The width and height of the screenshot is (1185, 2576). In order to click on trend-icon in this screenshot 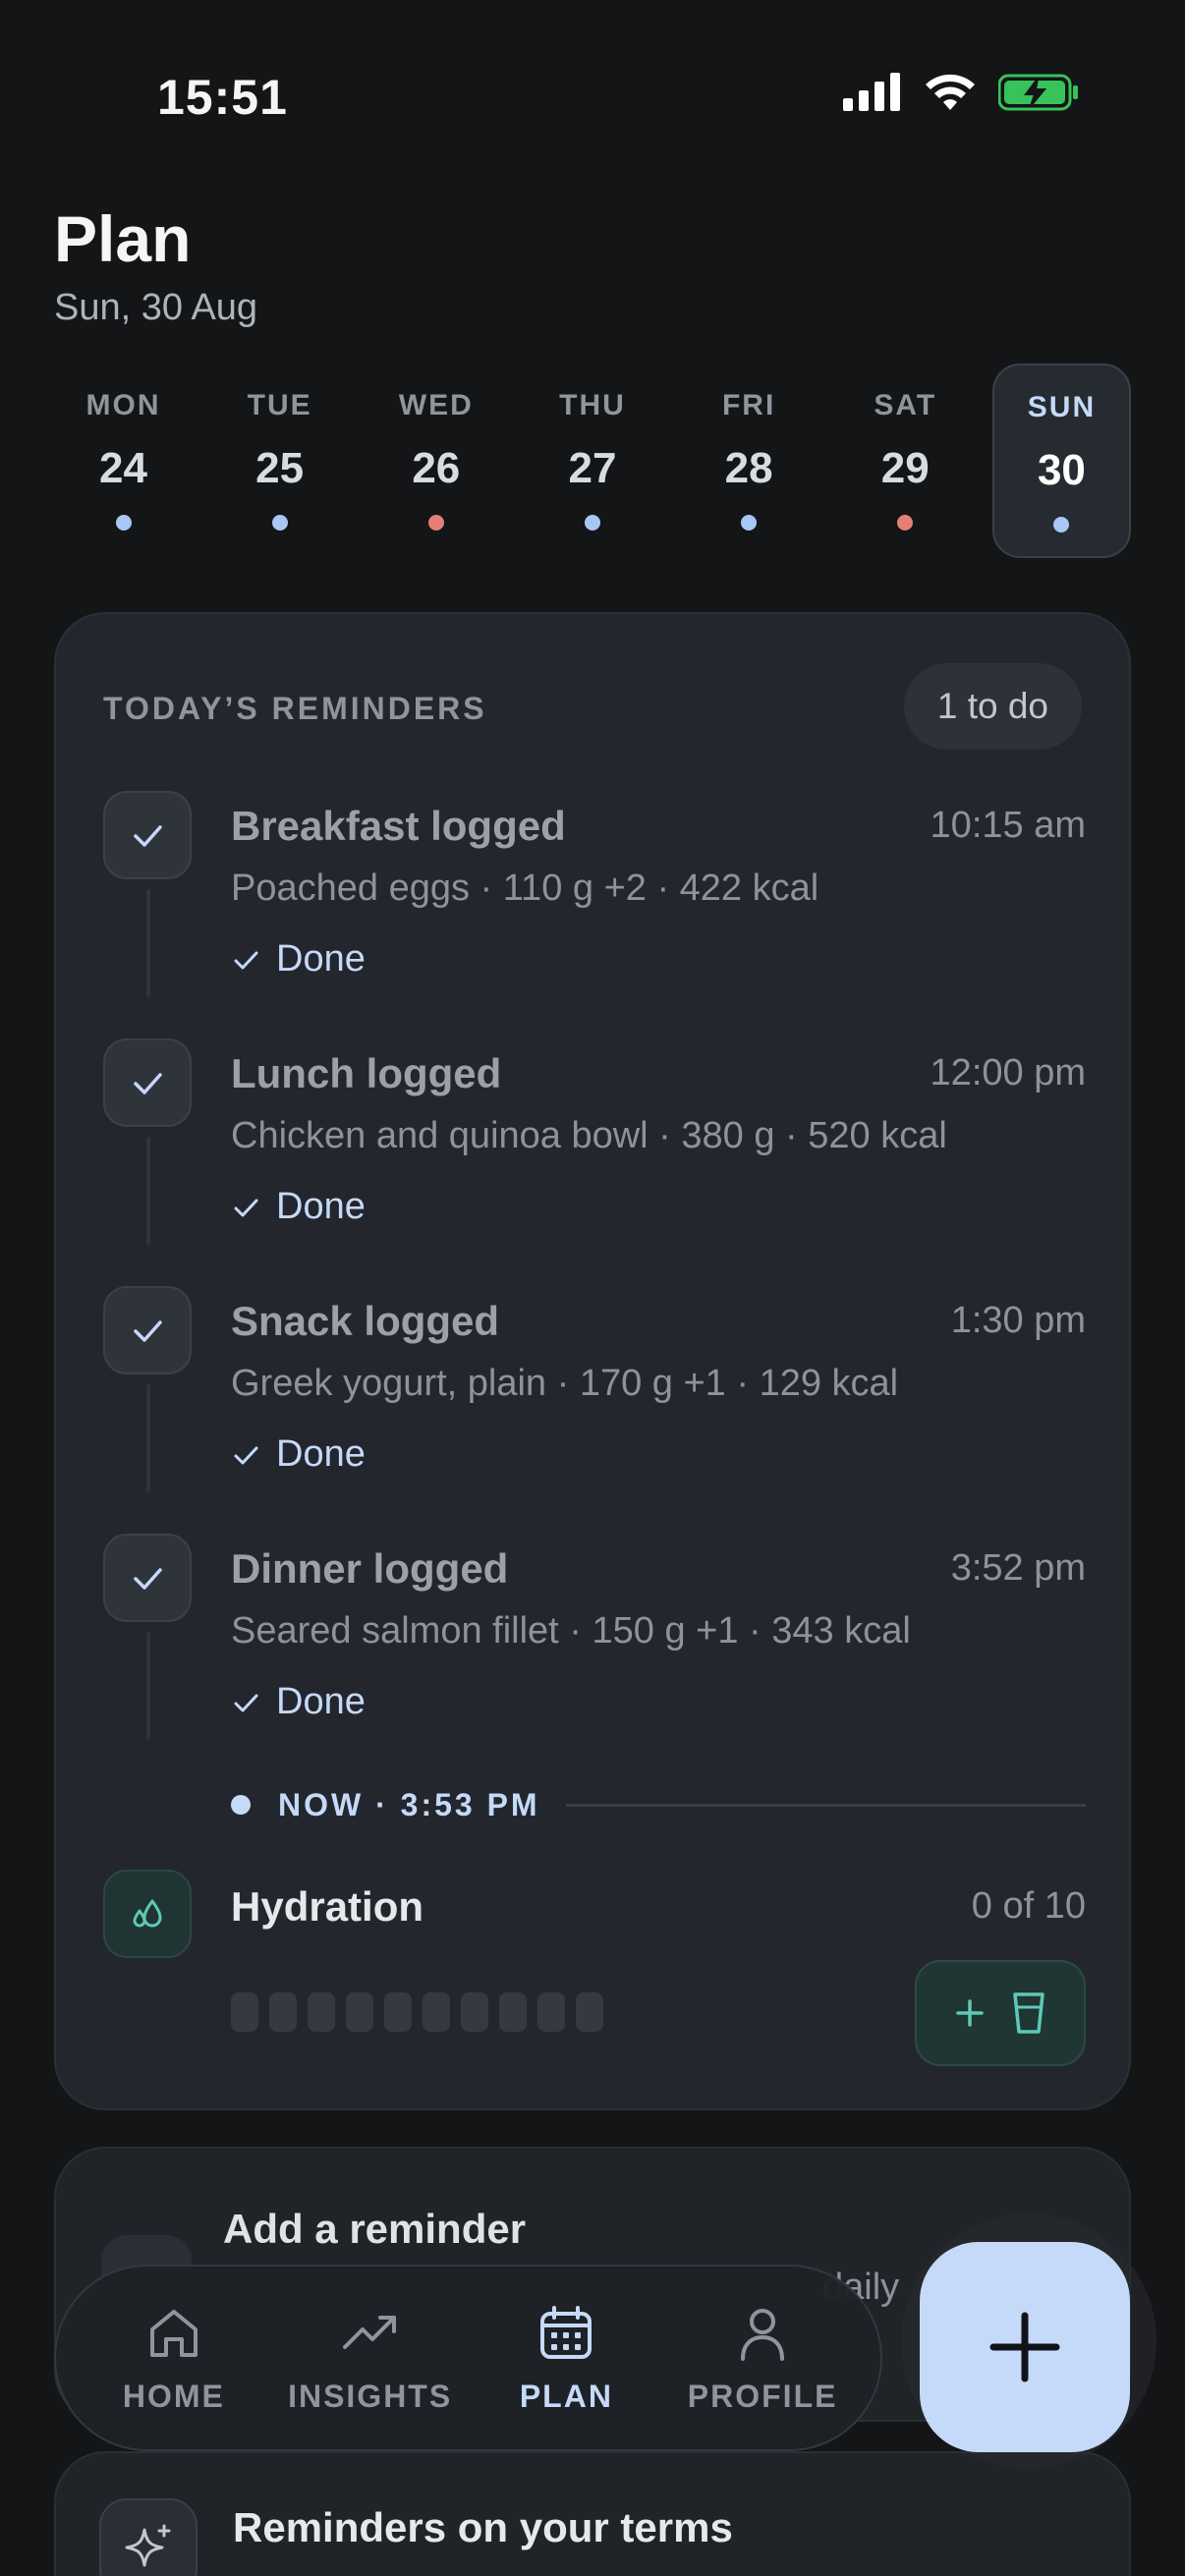, I will do `click(369, 2332)`.